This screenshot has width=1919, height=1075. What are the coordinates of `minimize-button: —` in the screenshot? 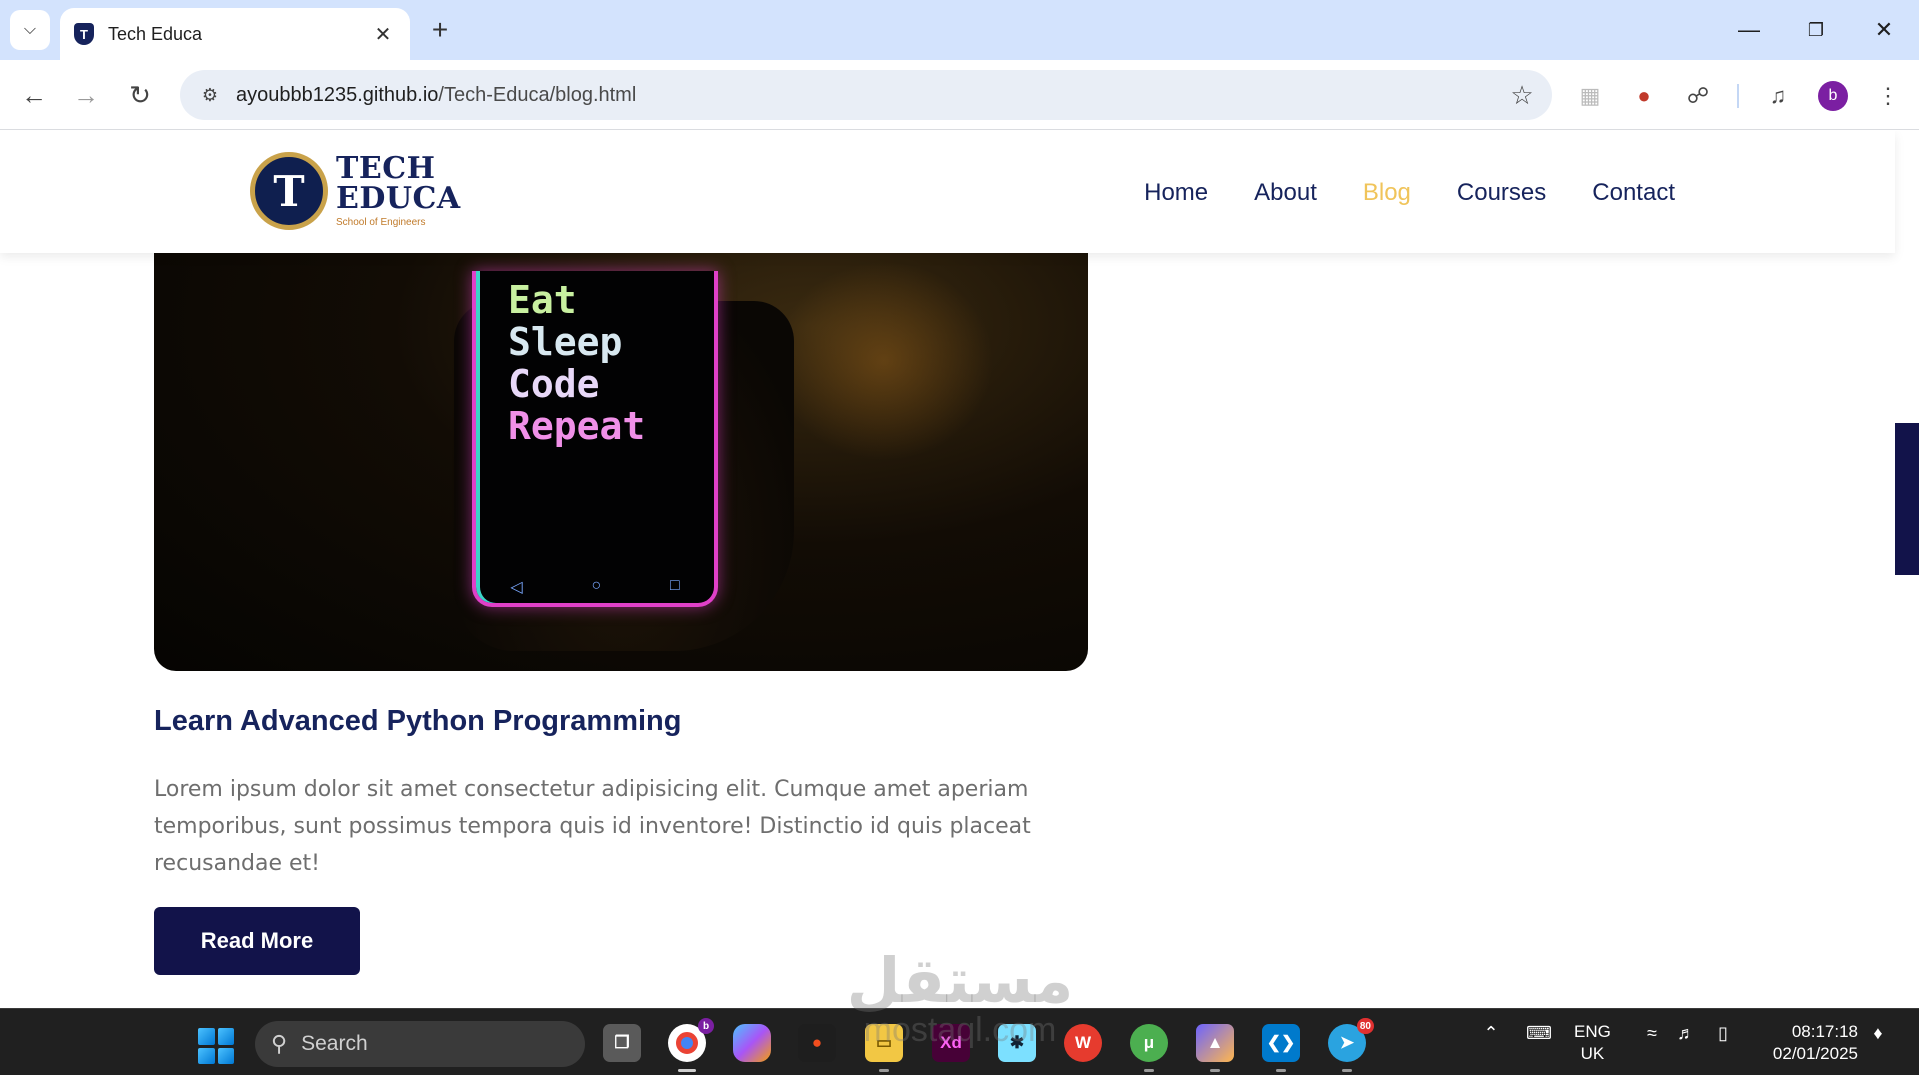 It's located at (1749, 30).